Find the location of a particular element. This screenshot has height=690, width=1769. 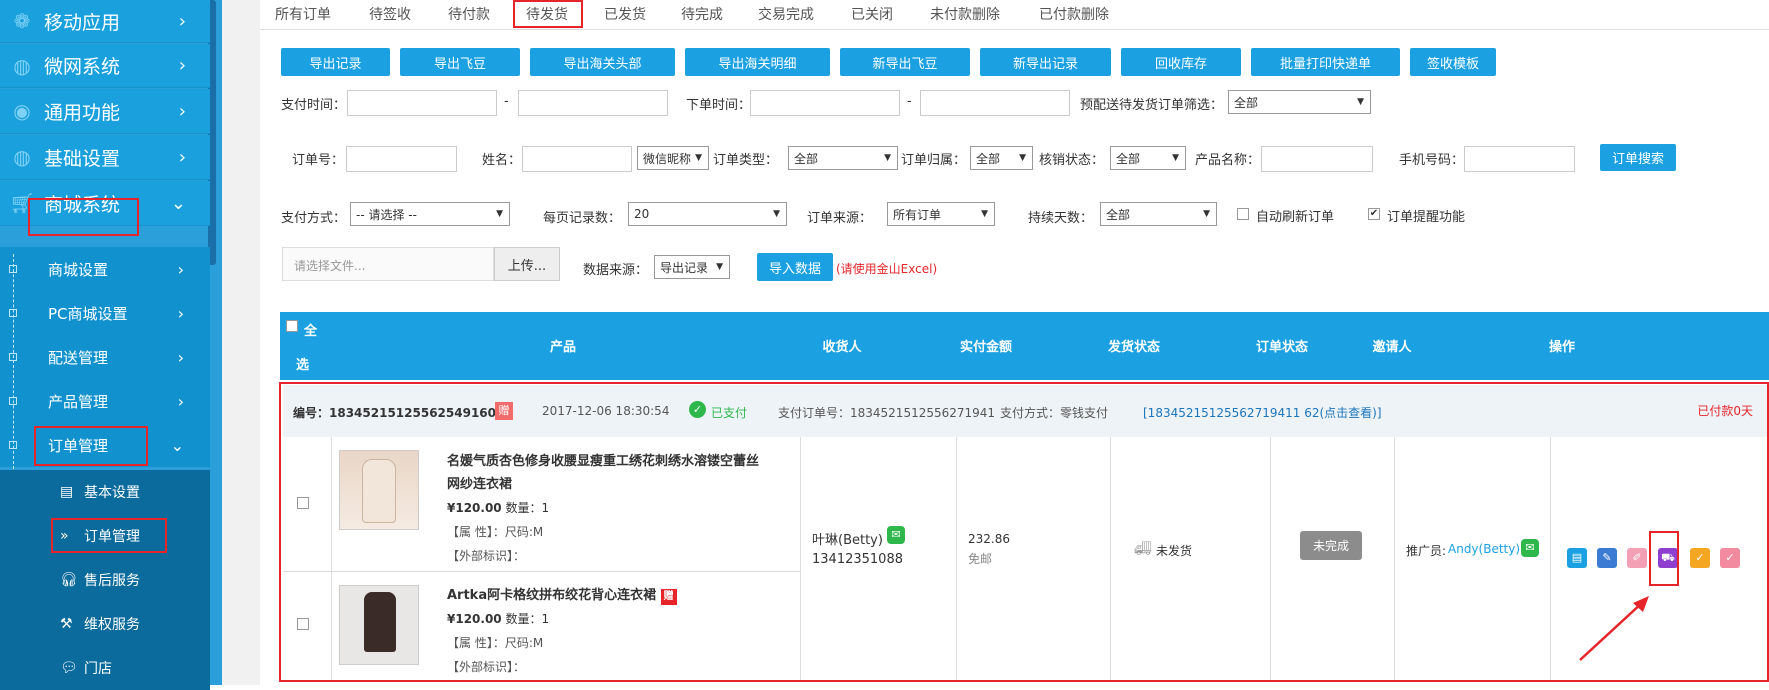

col-header-order-status: 订单状态 is located at coordinates (1282, 347).